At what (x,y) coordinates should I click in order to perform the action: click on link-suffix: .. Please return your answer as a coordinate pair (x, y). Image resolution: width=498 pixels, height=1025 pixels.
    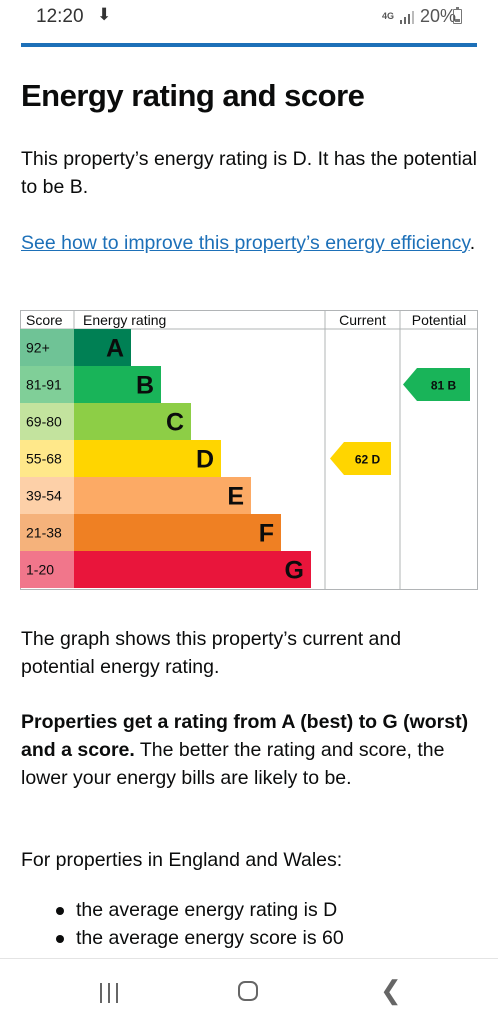
    Looking at the image, I should click on (472, 243).